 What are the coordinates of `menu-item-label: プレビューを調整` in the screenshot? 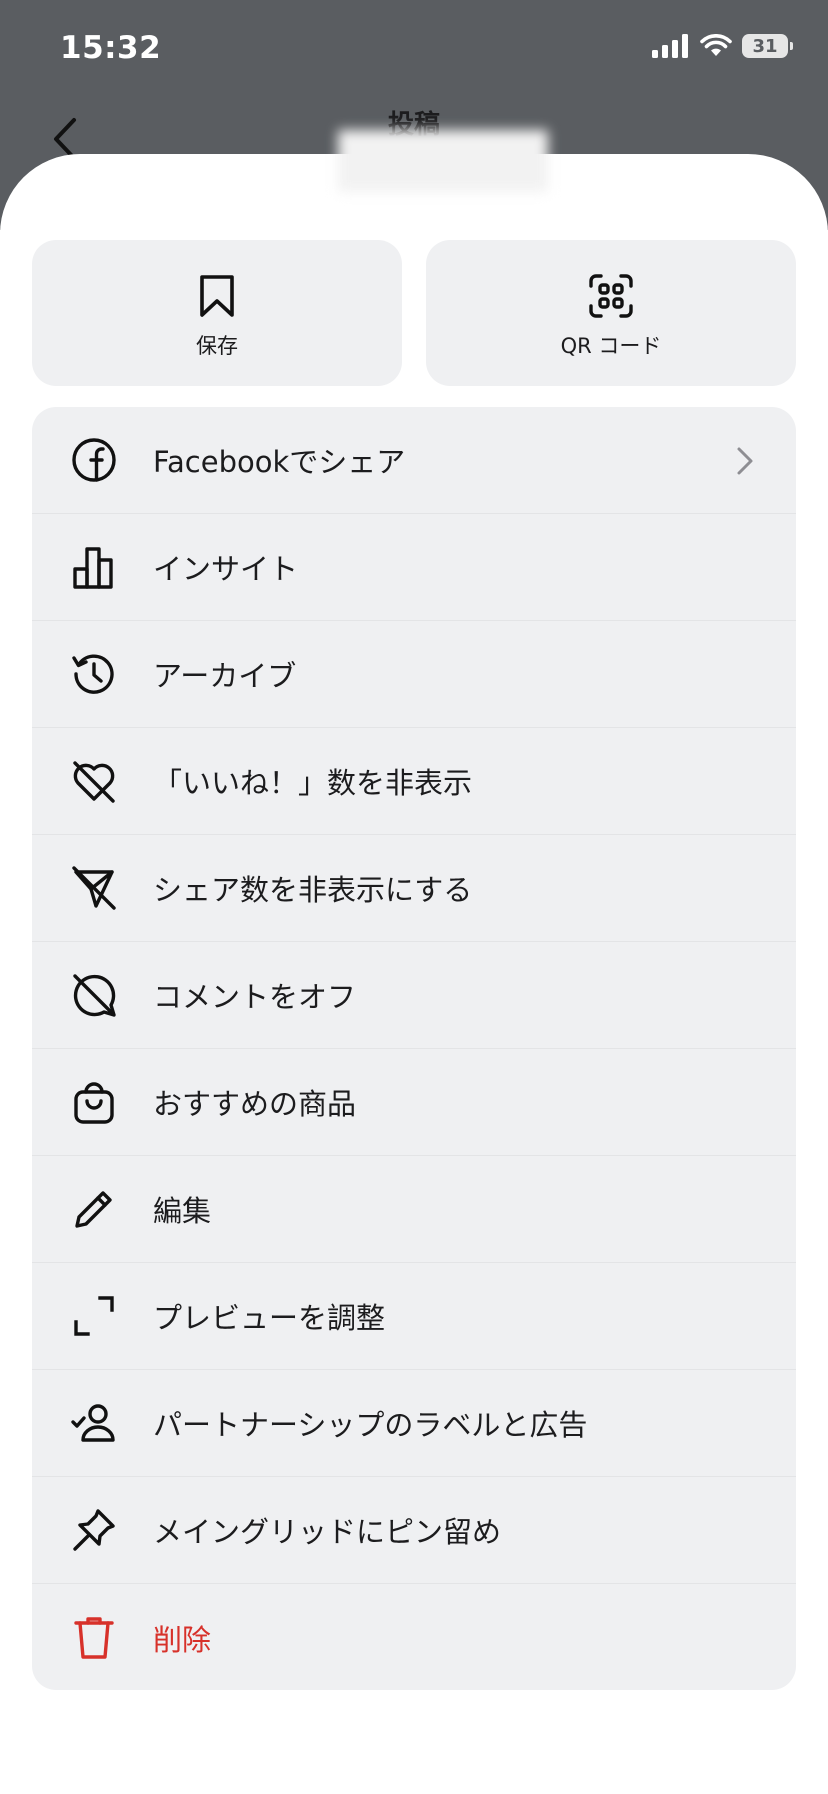 It's located at (269, 1318).